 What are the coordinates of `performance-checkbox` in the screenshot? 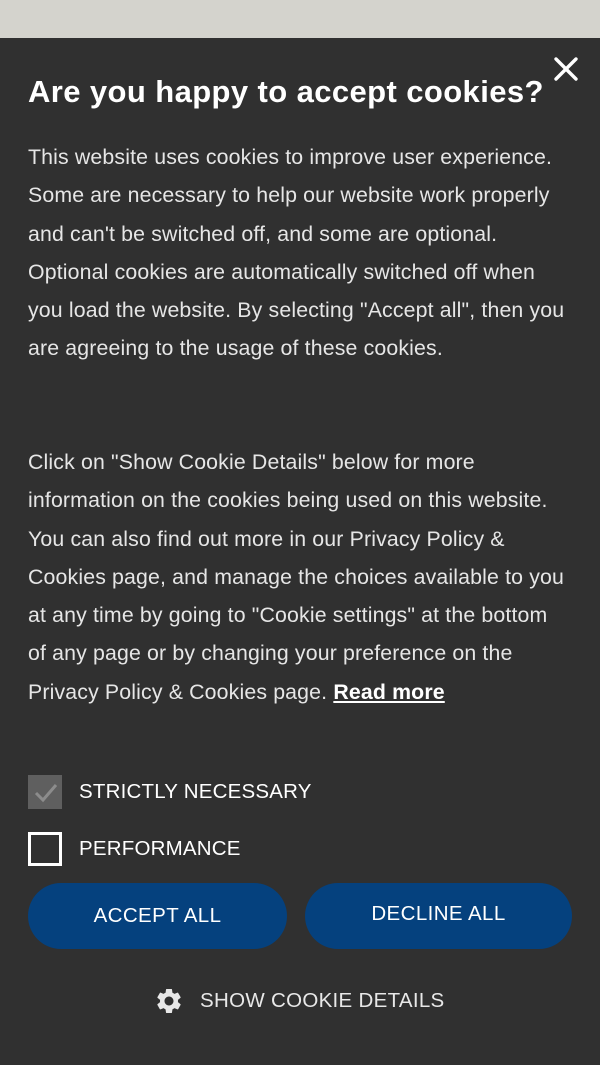 It's located at (45, 849).